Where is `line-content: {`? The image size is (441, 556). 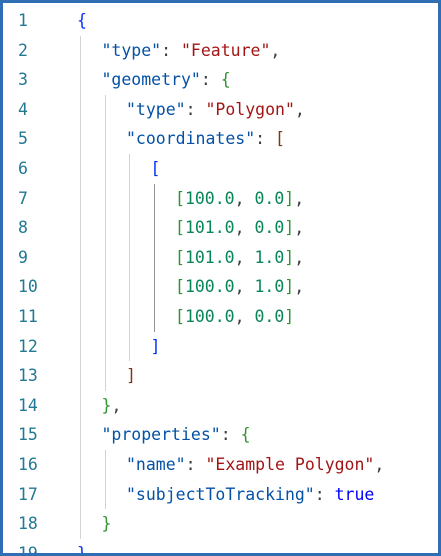
line-content: { is located at coordinates (82, 21).